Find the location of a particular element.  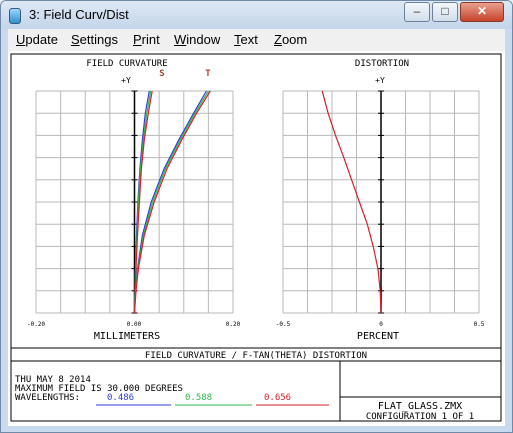

window-title: 3: Field Curv/Dist is located at coordinates (79, 14).